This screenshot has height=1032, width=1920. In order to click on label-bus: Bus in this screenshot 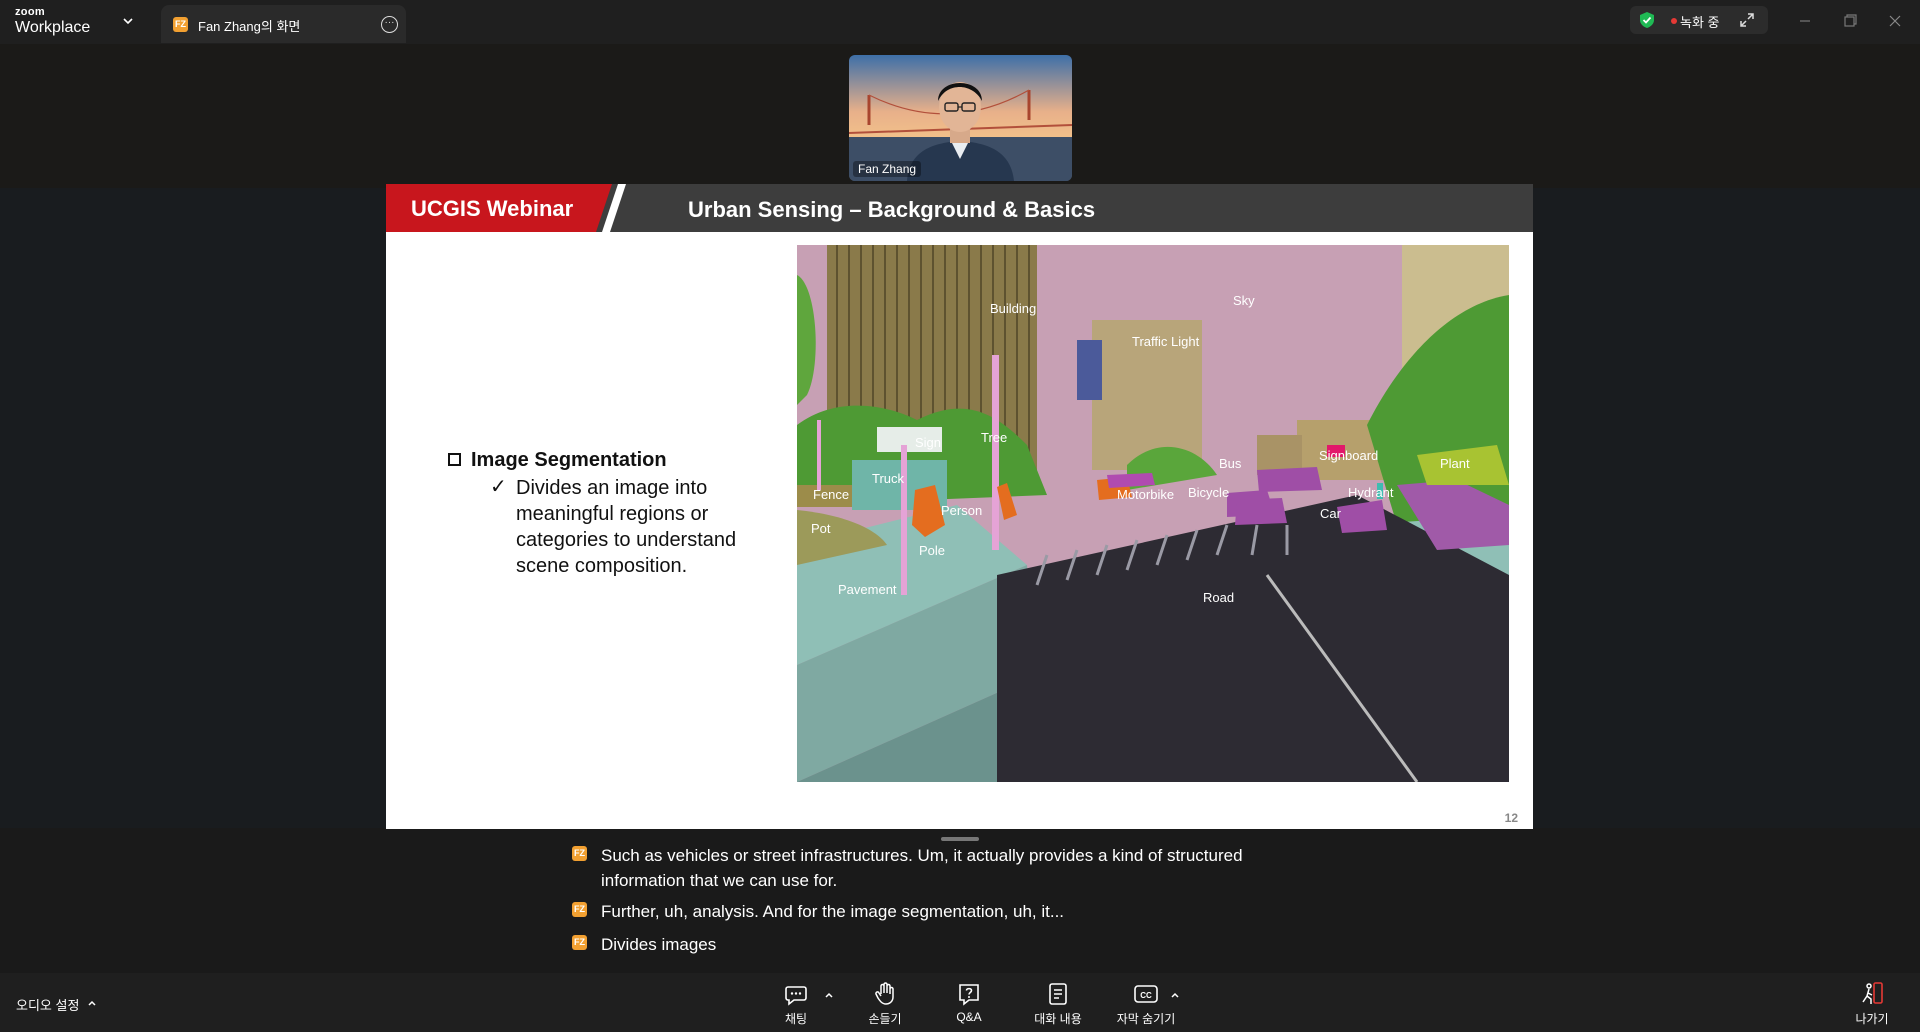, I will do `click(1230, 463)`.